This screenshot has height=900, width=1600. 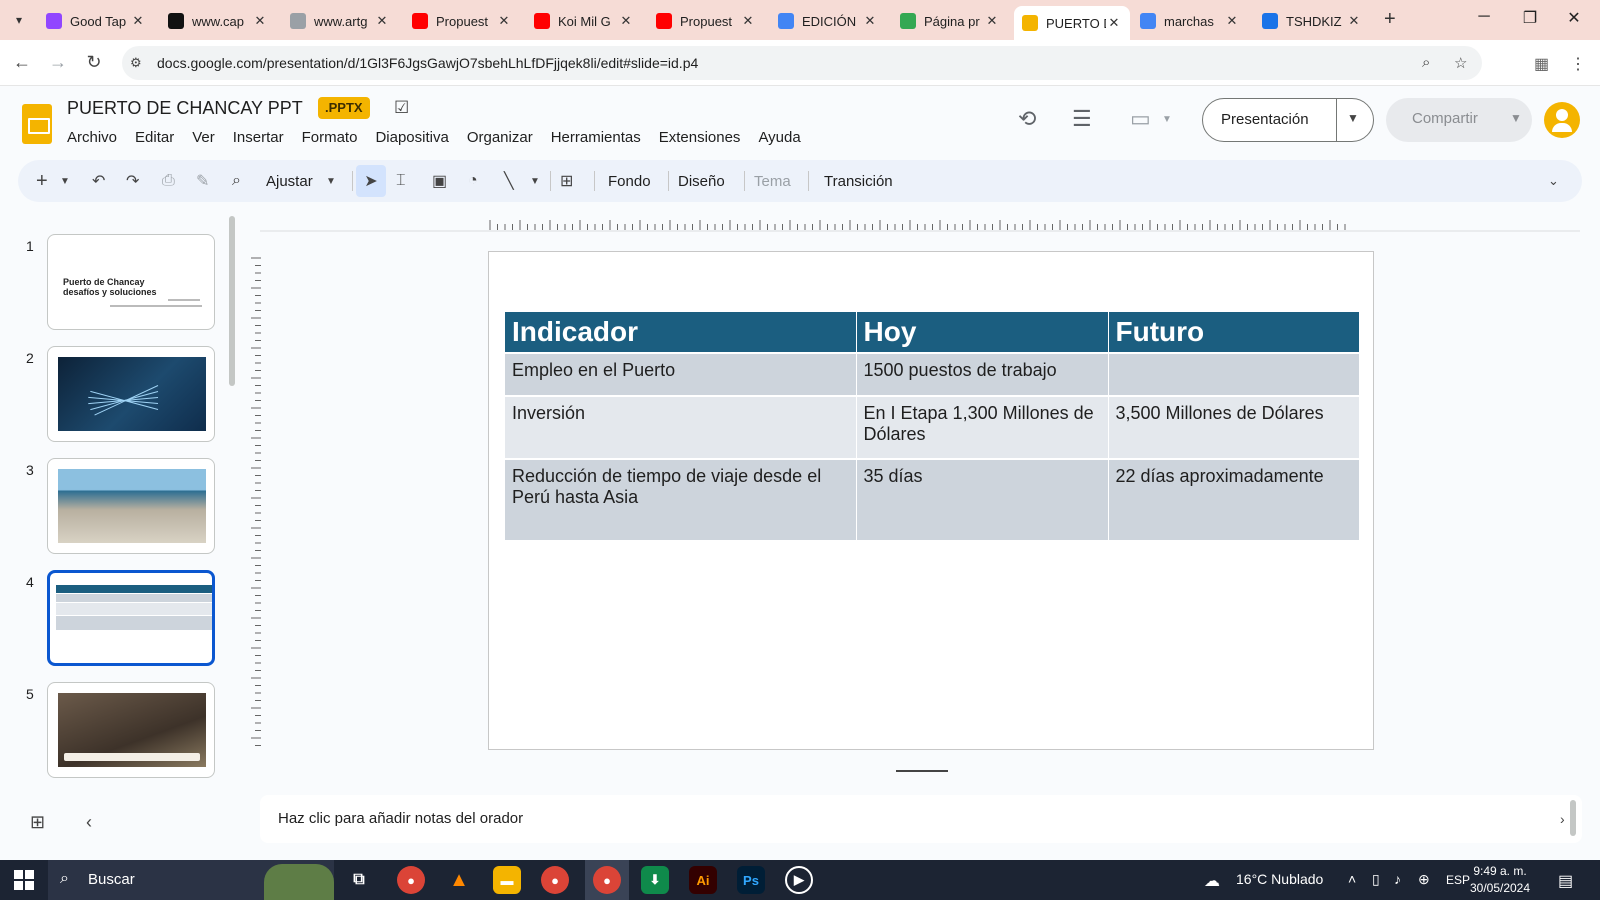 What do you see at coordinates (1082, 119) in the screenshot?
I see `comments-icon: ☰` at bounding box center [1082, 119].